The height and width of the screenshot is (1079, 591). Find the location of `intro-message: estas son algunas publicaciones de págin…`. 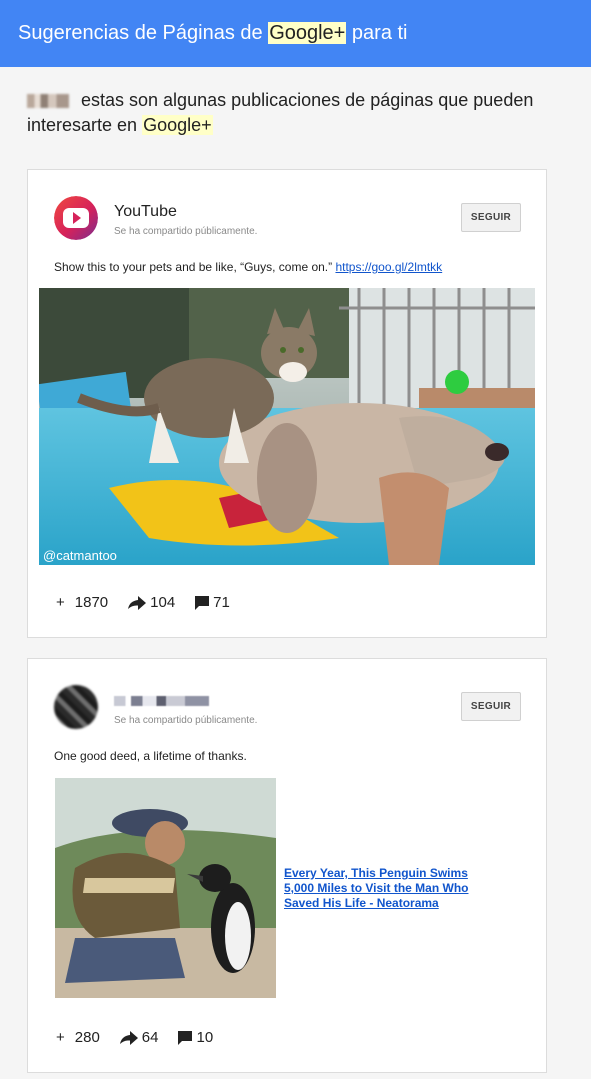

intro-message: estas son algunas publicaciones de págin… is located at coordinates (280, 112).